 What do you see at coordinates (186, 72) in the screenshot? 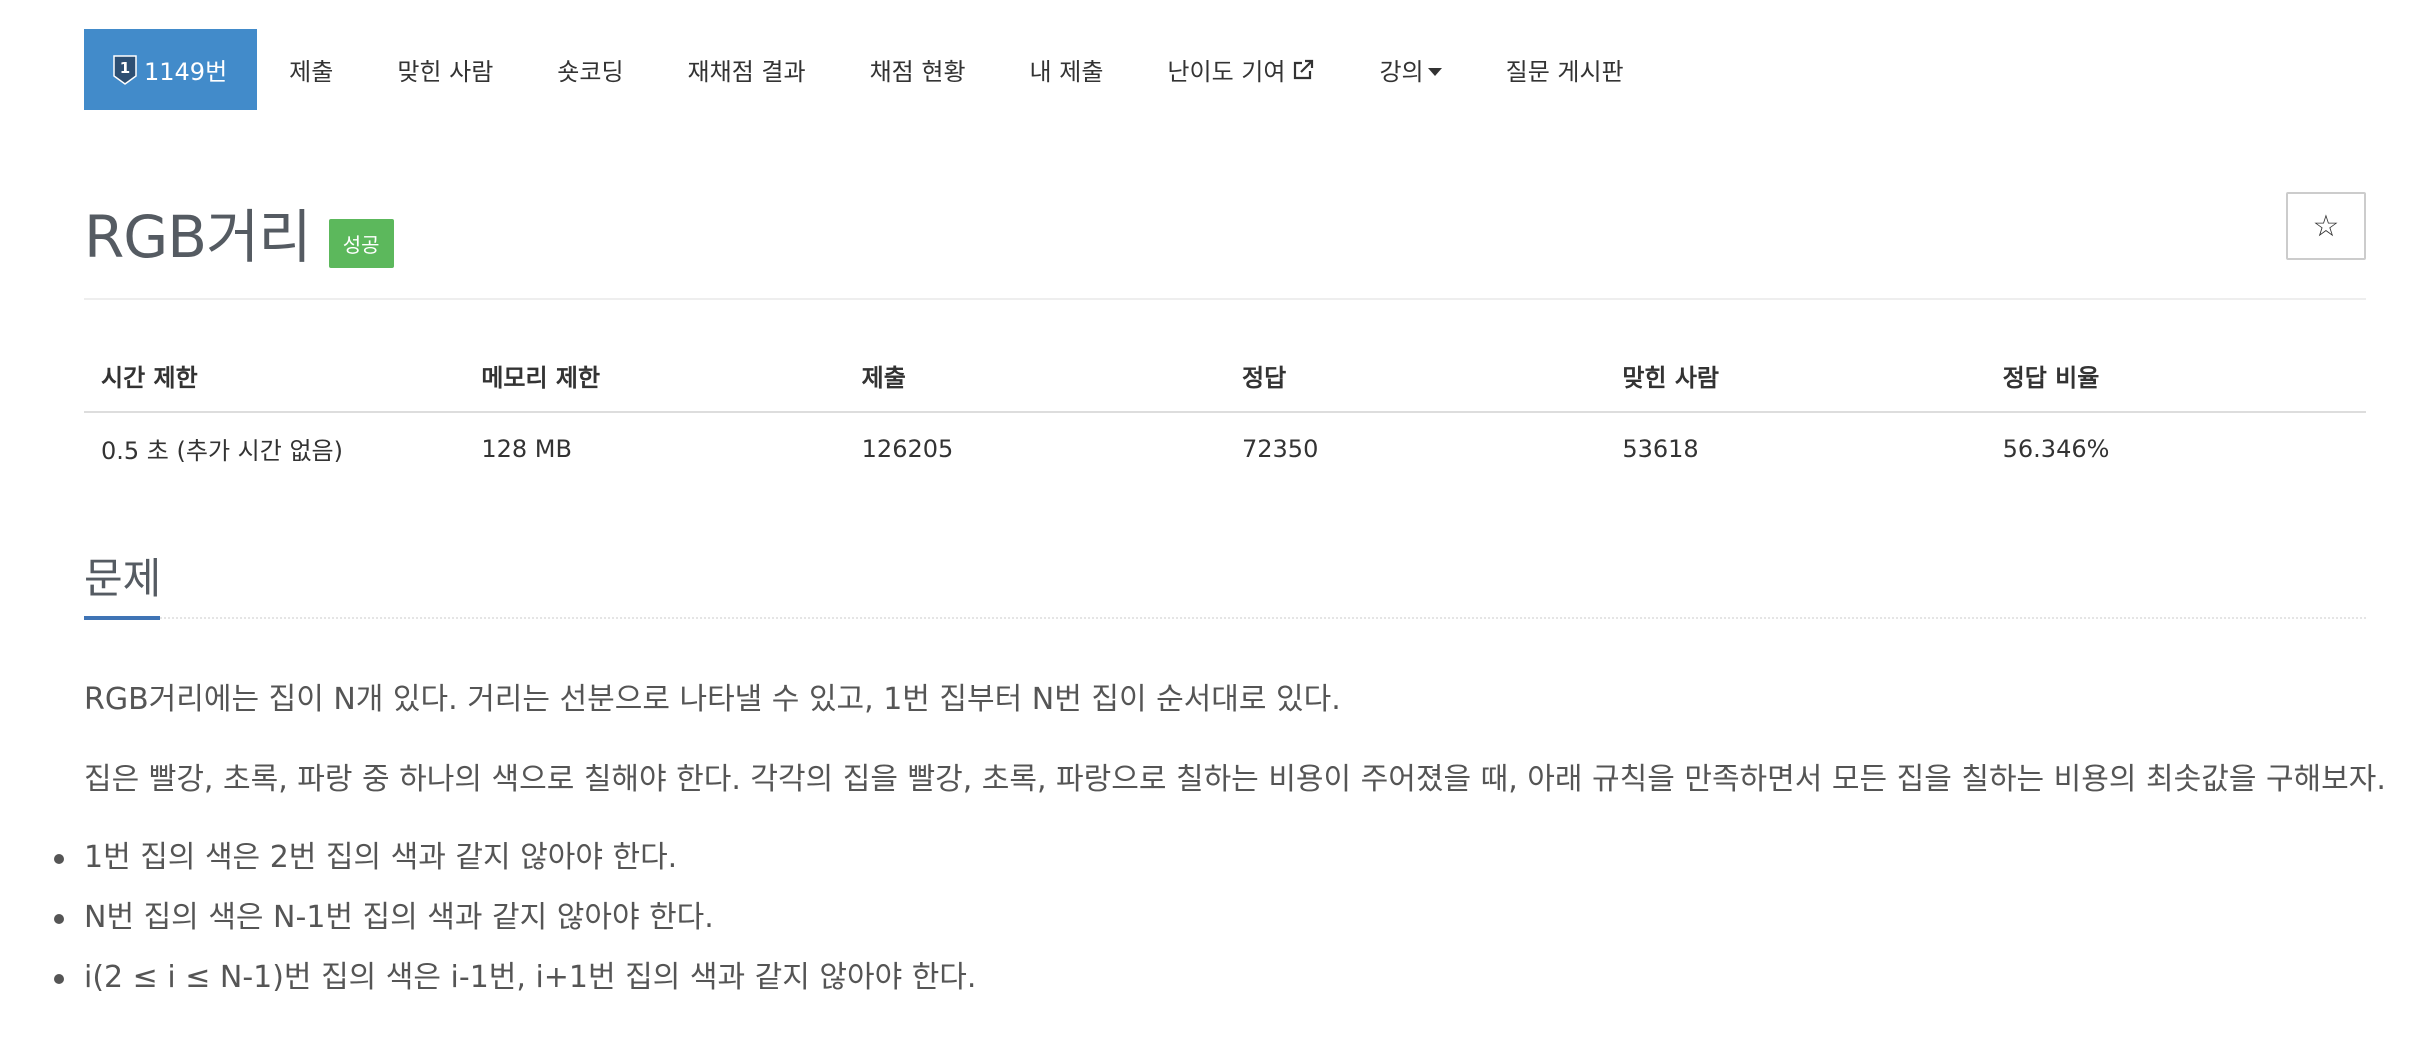
I see `nav-problem-id-label: 1149번` at bounding box center [186, 72].